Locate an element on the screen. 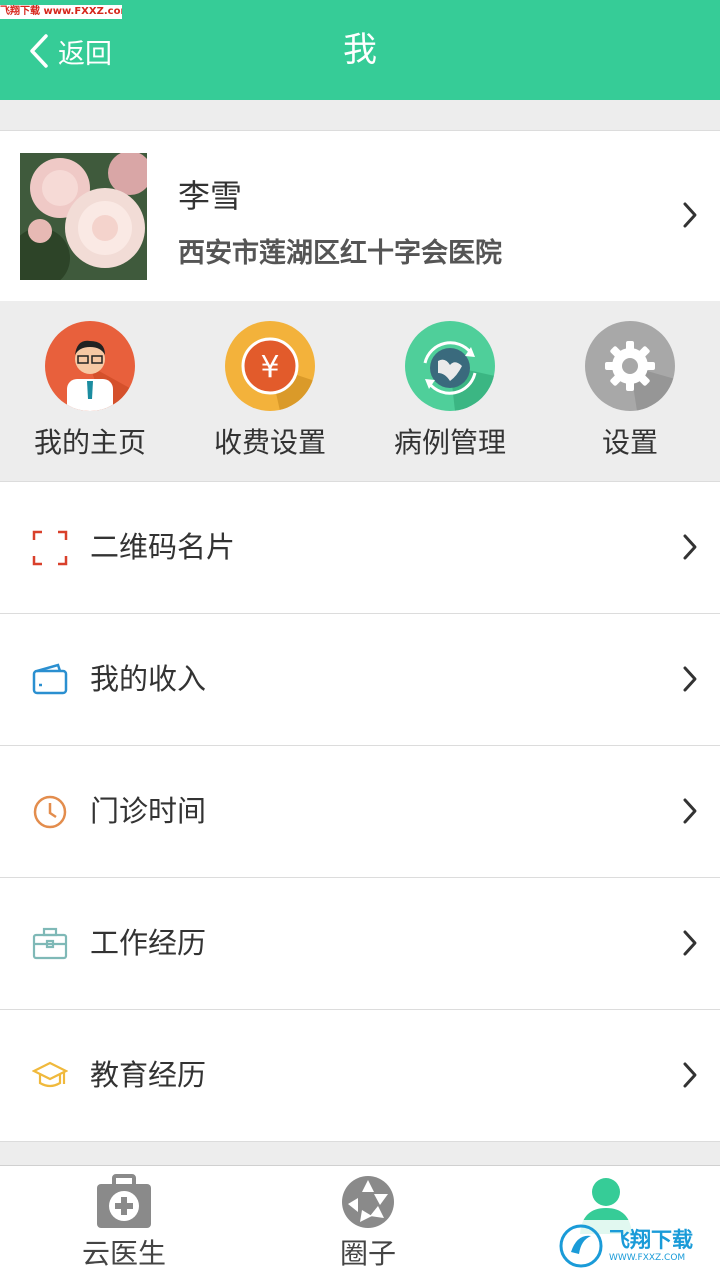  tab-cloud-doctor: 云医生 is located at coordinates (124, 1223).